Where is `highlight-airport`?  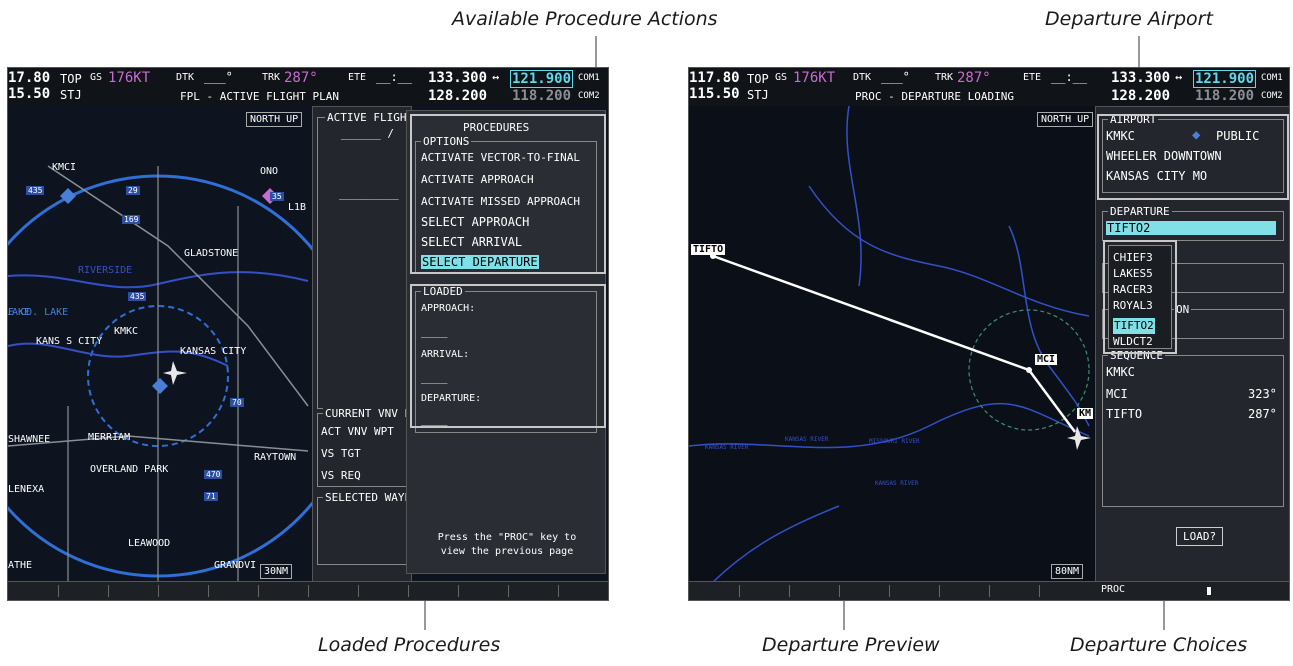
highlight-airport is located at coordinates (1193, 157).